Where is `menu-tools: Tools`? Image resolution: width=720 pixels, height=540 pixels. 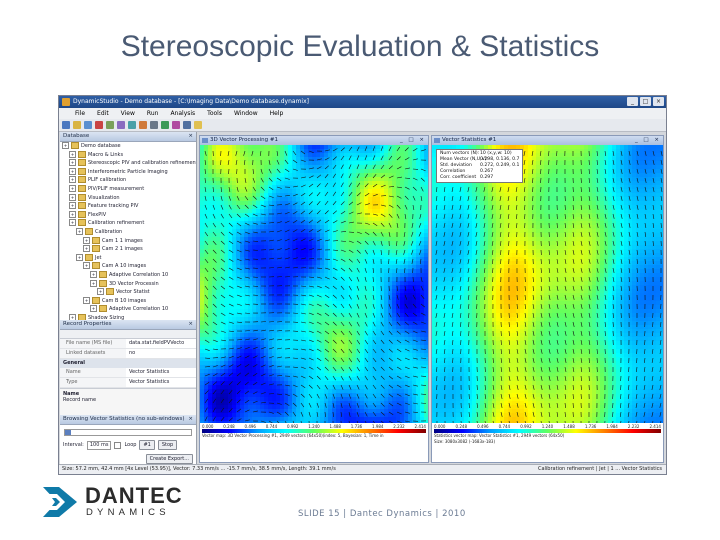
menu-tools: Tools is located at coordinates (214, 113).